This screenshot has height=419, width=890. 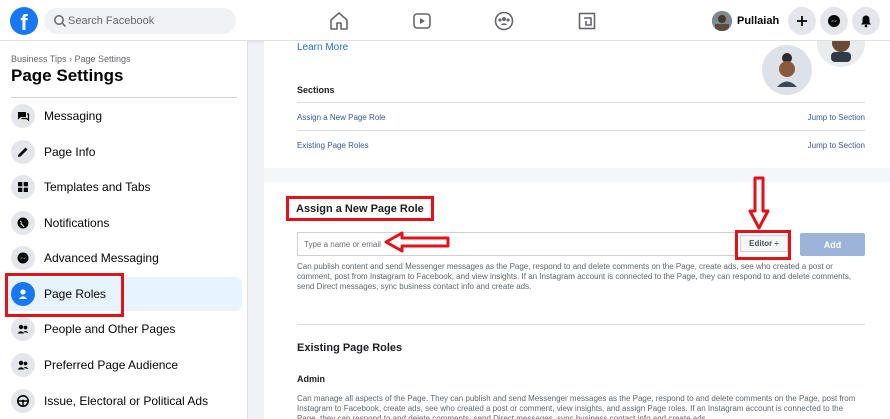 I want to click on sidebar-item-preferred-page-audience: Preferred Page Audience, so click(x=124, y=365).